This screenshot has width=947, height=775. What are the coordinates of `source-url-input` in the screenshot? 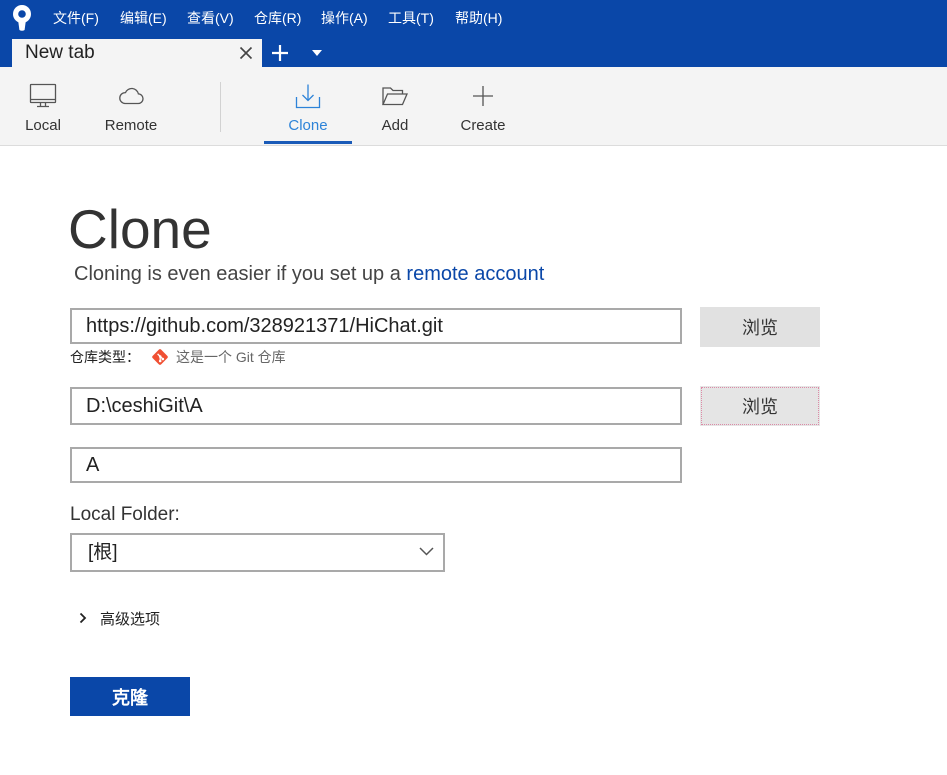 It's located at (376, 326).